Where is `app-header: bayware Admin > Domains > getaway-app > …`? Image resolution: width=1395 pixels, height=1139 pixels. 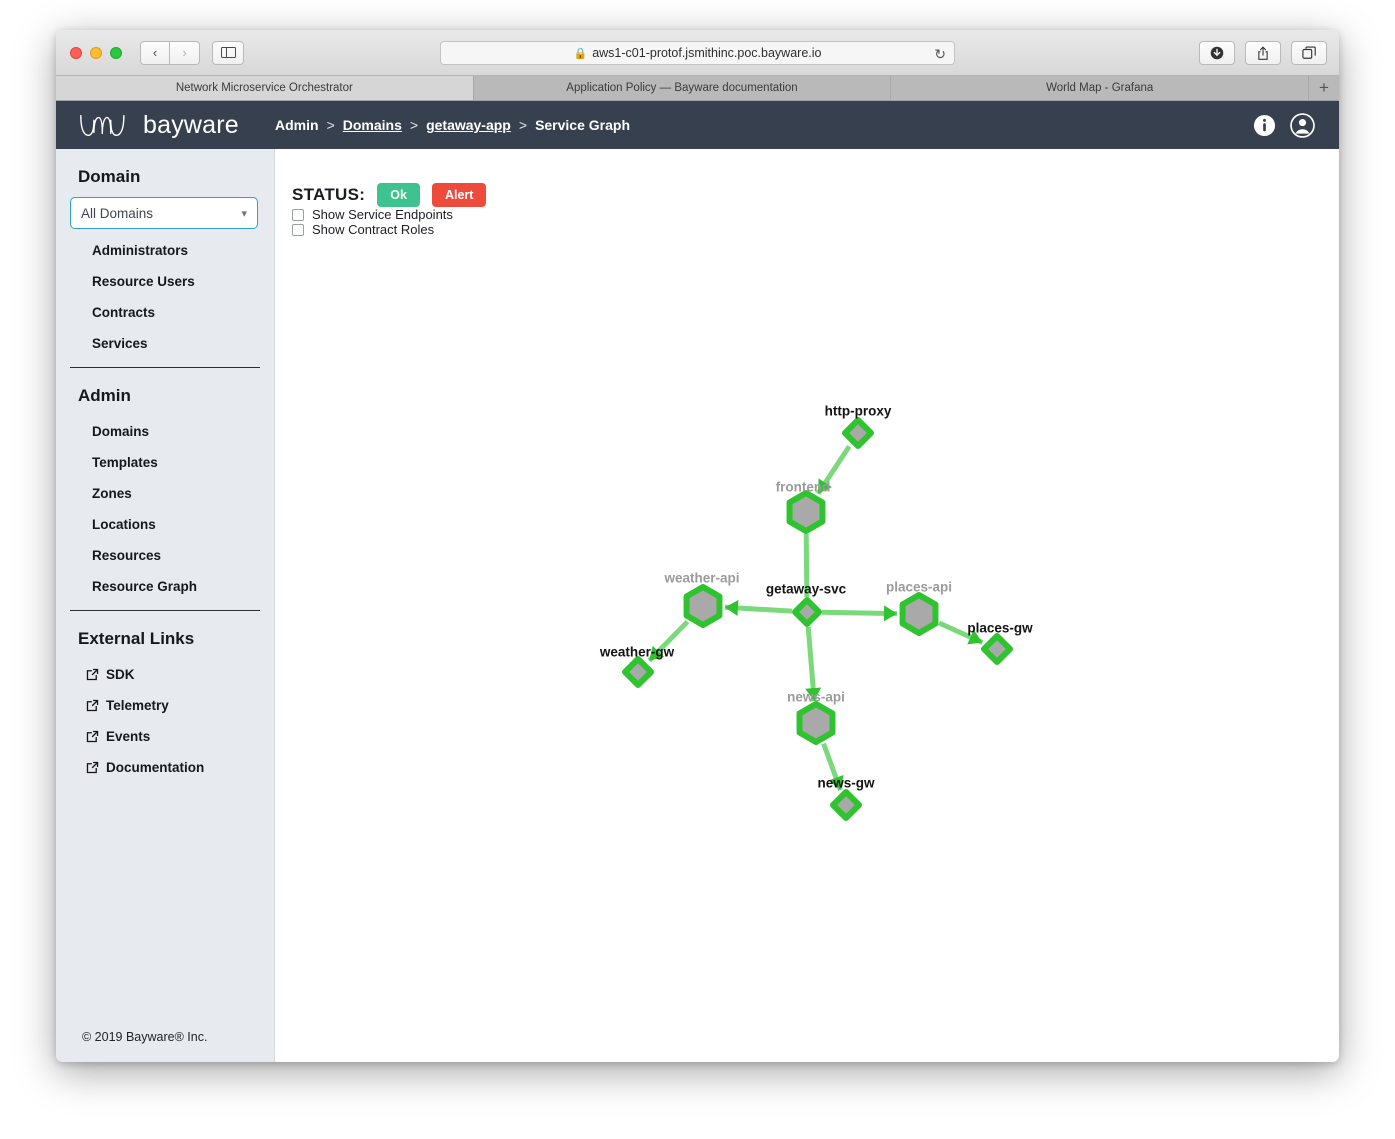
app-header: bayware Admin > Domains > getaway-app > … is located at coordinates (697, 125).